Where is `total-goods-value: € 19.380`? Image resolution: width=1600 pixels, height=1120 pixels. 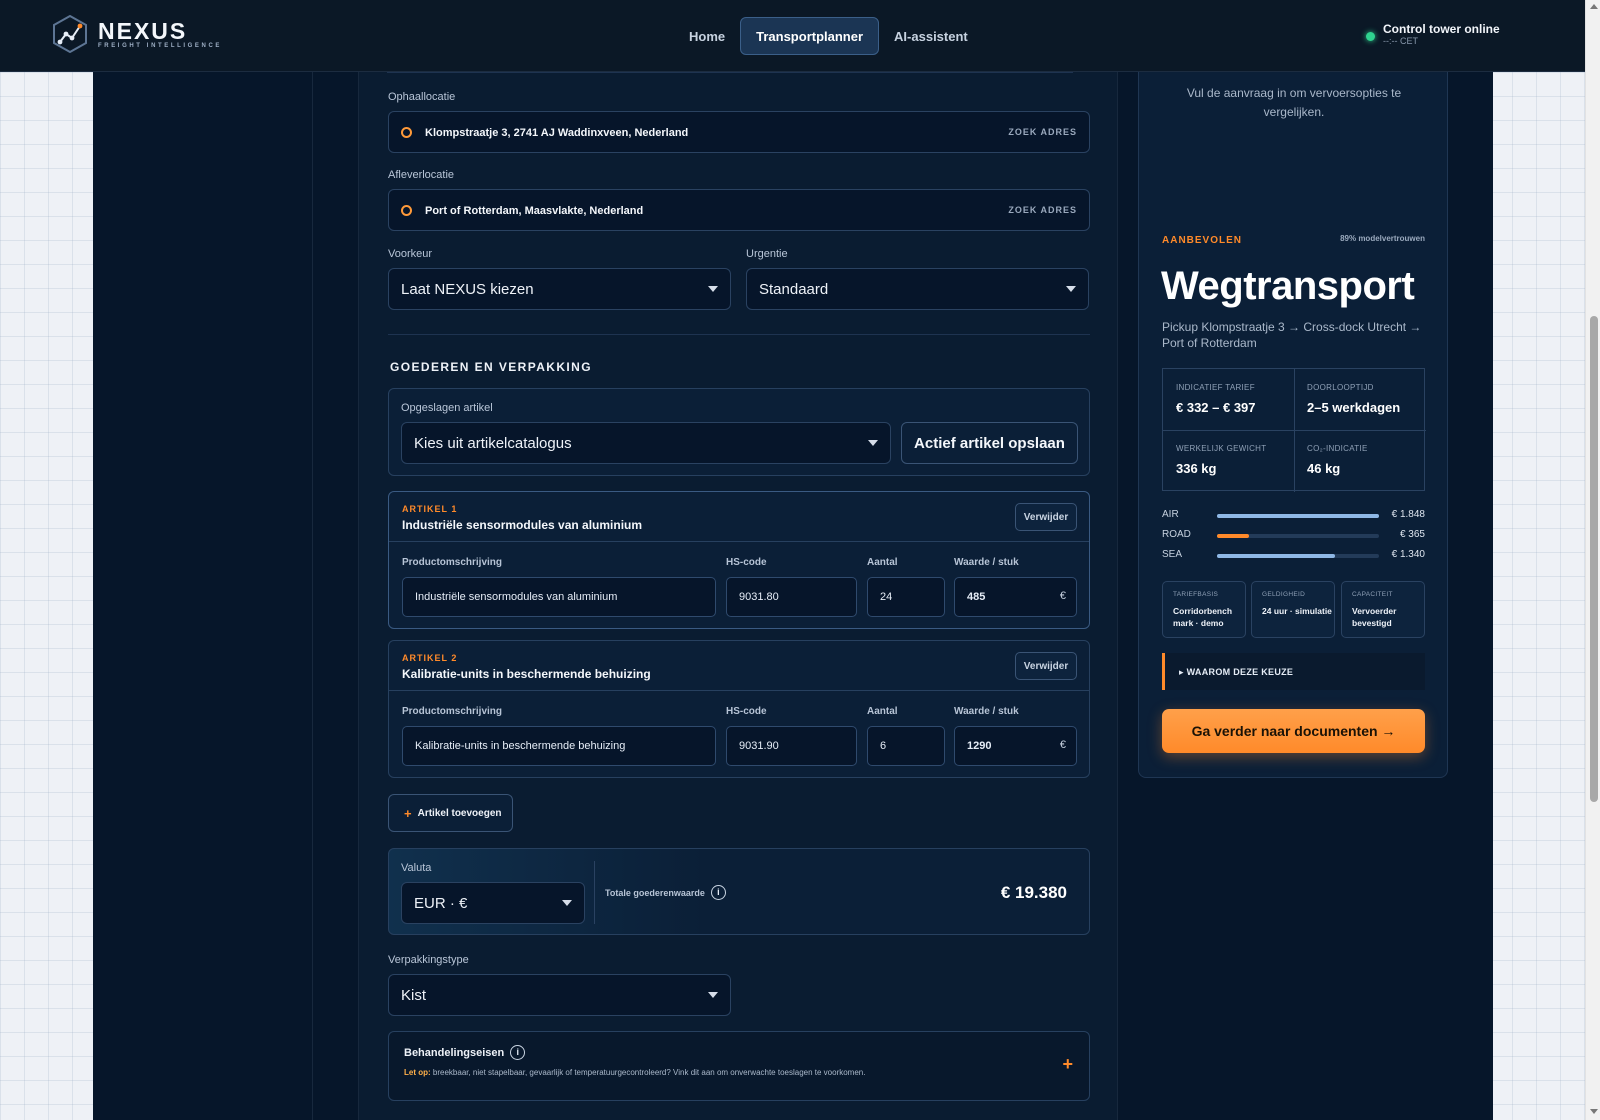 total-goods-value: € 19.380 is located at coordinates (1033, 892).